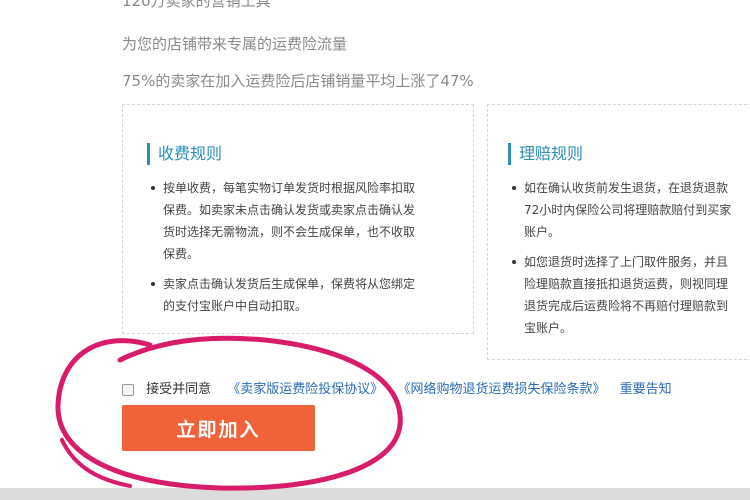 This screenshot has height=500, width=750. Describe the element at coordinates (298, 81) in the screenshot. I see `intro-line-2: 75%的卖家在加入运费险后店铺销量平均上涨了47%` at that location.